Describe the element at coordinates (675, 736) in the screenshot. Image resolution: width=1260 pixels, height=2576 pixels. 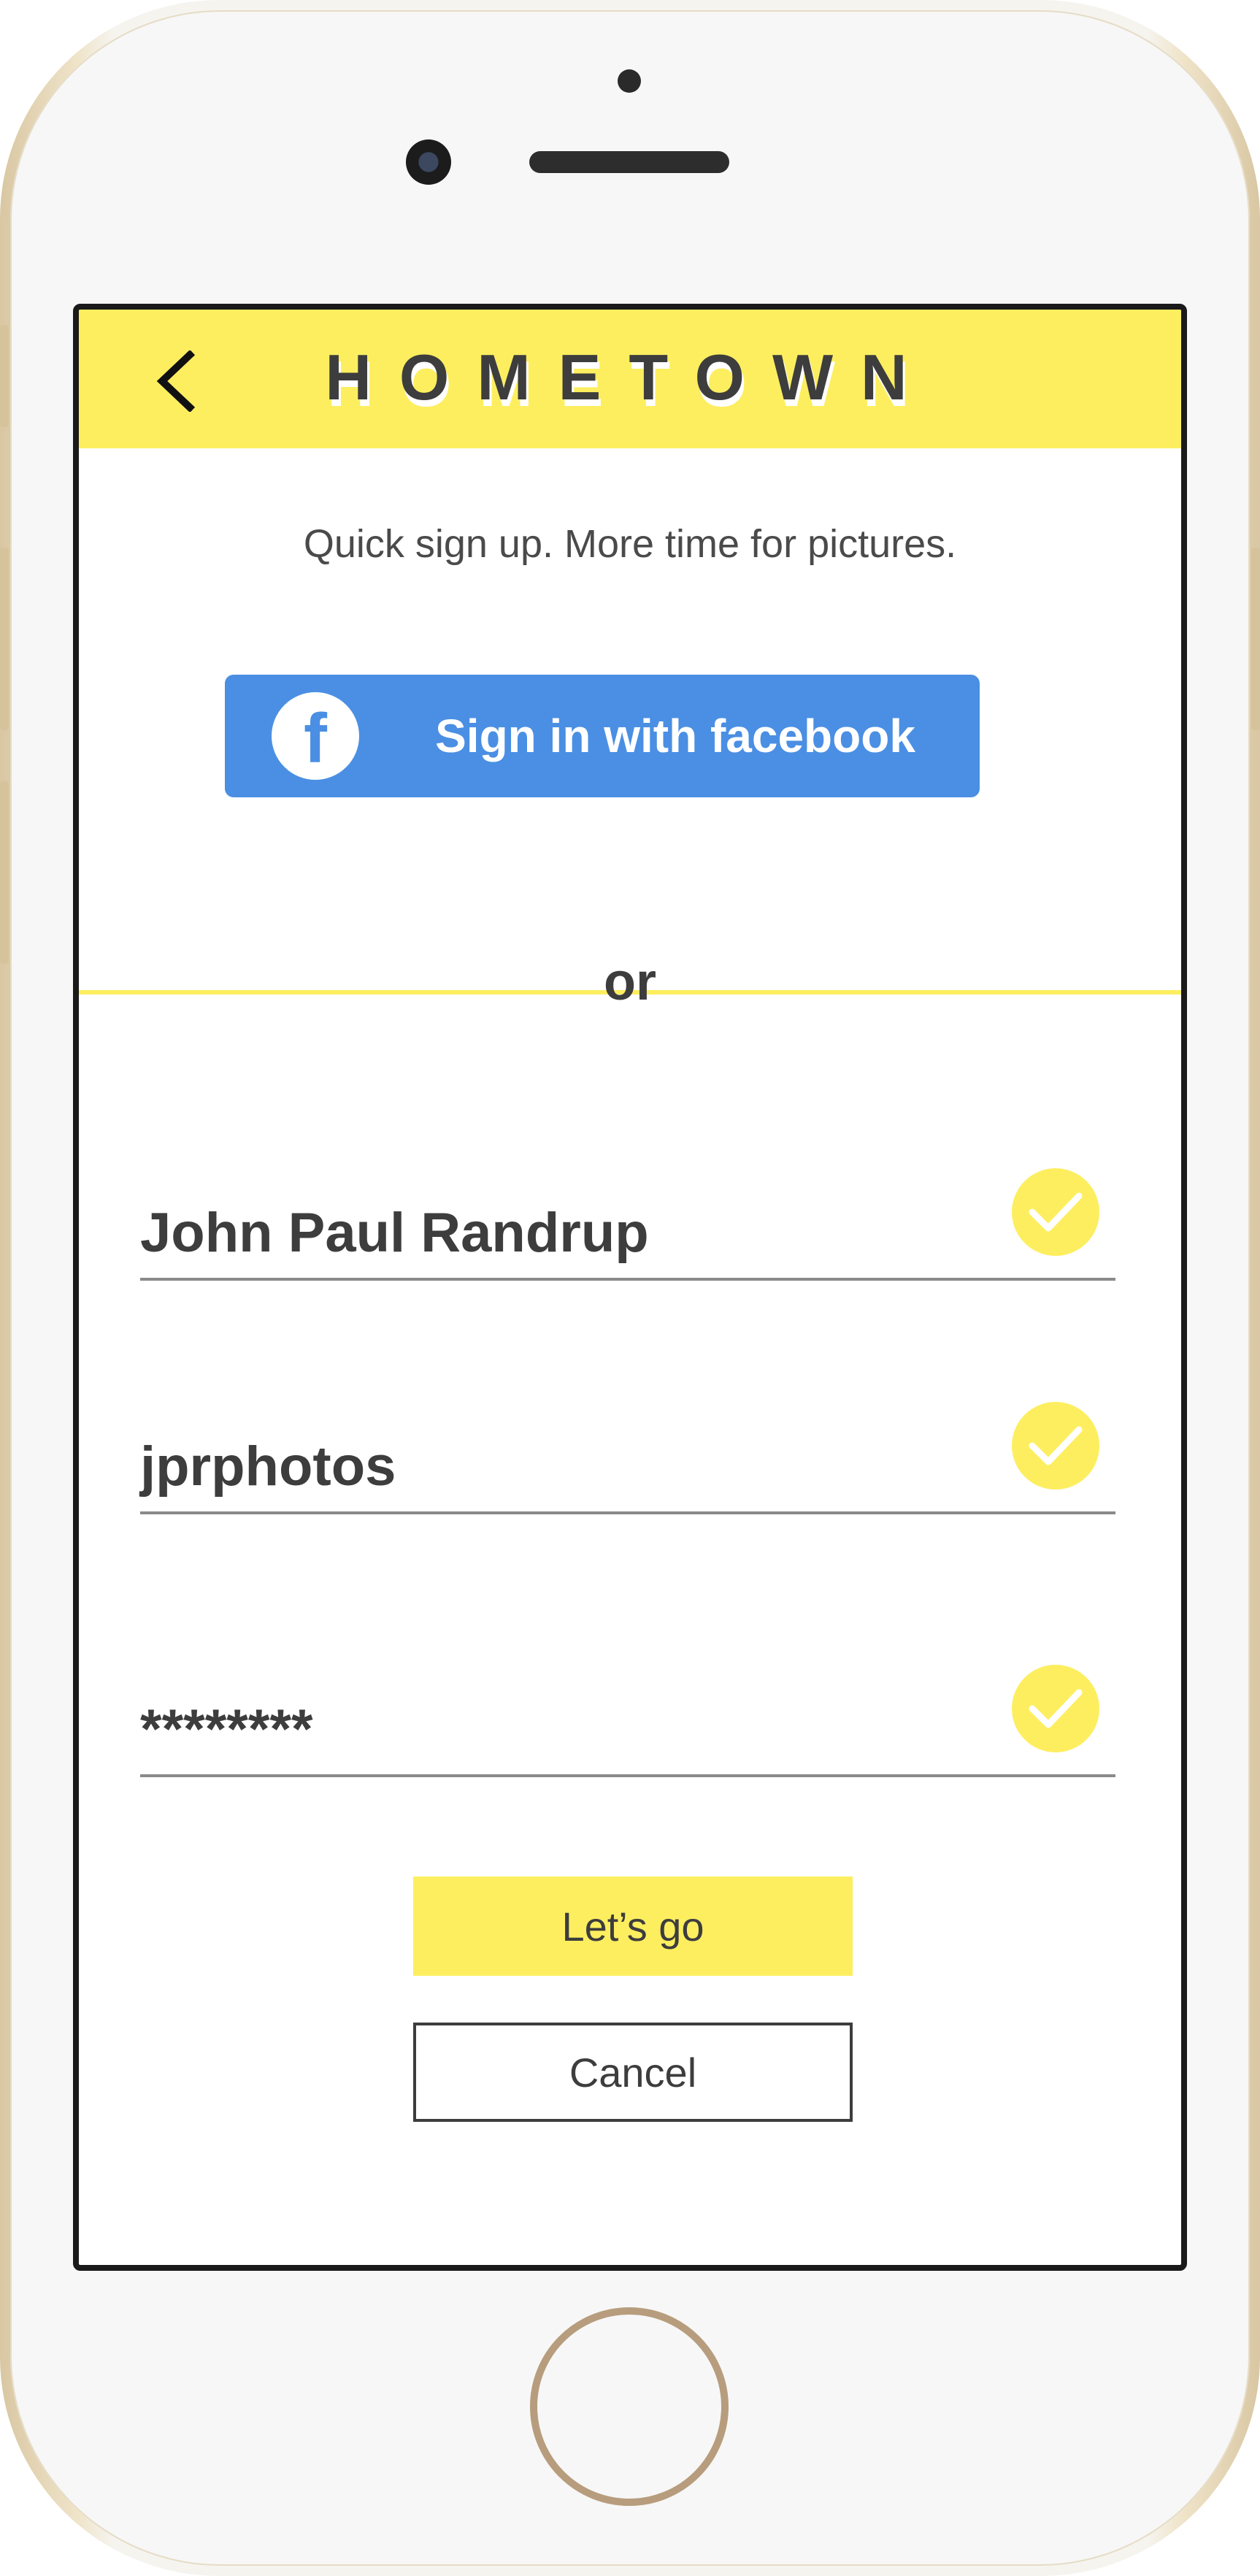
I see `facebook-signin-label: Sign in with facebook` at that location.